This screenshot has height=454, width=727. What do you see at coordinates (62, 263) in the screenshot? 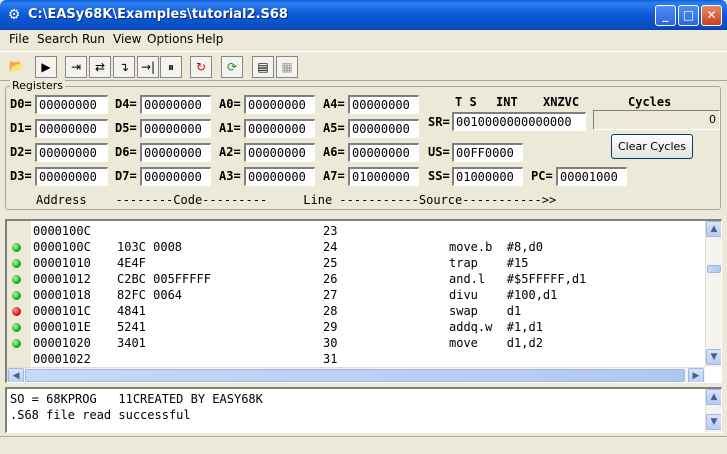
I see `row-address: 00001010` at bounding box center [62, 263].